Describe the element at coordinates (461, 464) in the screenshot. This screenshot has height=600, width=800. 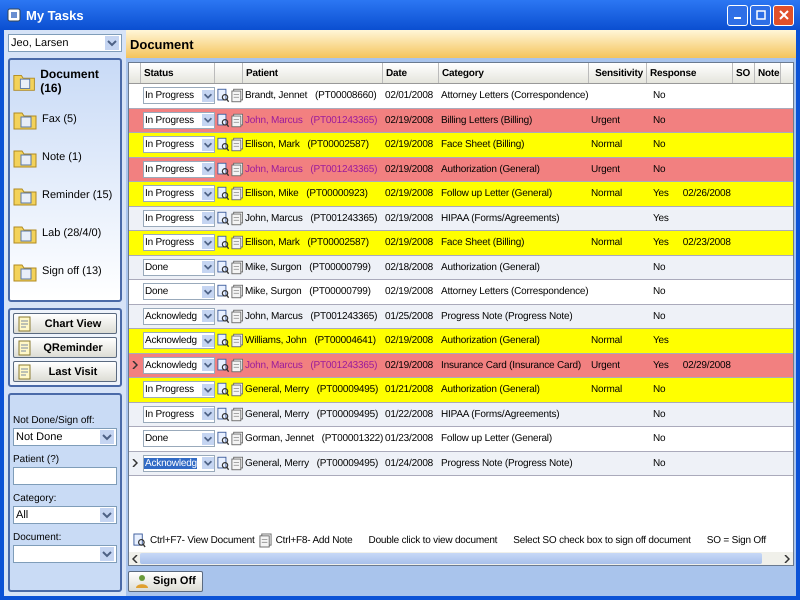
I see `table-row: Acknowledg General, Merry (PT00009495) 01/24/2008 Progress Note (Progress Note) No` at that location.